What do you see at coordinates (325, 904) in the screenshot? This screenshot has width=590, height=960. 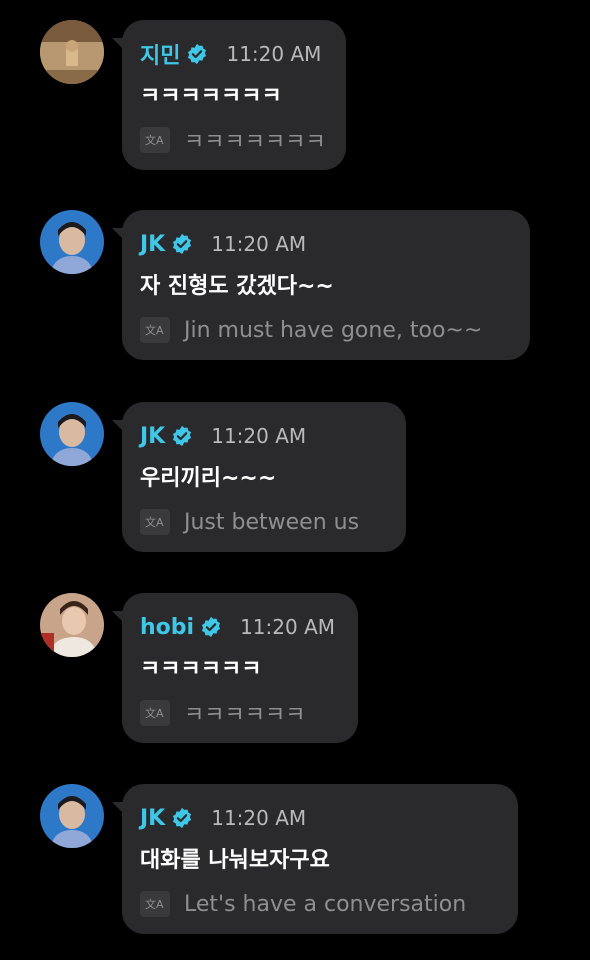 I see `translation-text: Let's have a conversation` at bounding box center [325, 904].